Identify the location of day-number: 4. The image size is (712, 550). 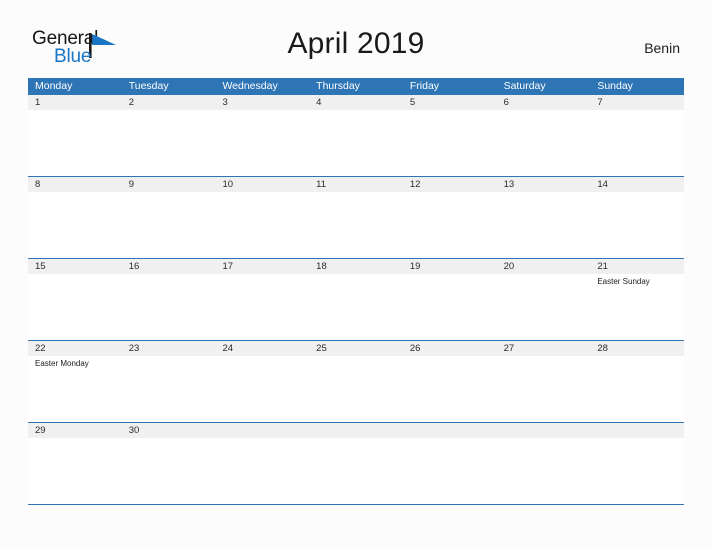
(356, 102).